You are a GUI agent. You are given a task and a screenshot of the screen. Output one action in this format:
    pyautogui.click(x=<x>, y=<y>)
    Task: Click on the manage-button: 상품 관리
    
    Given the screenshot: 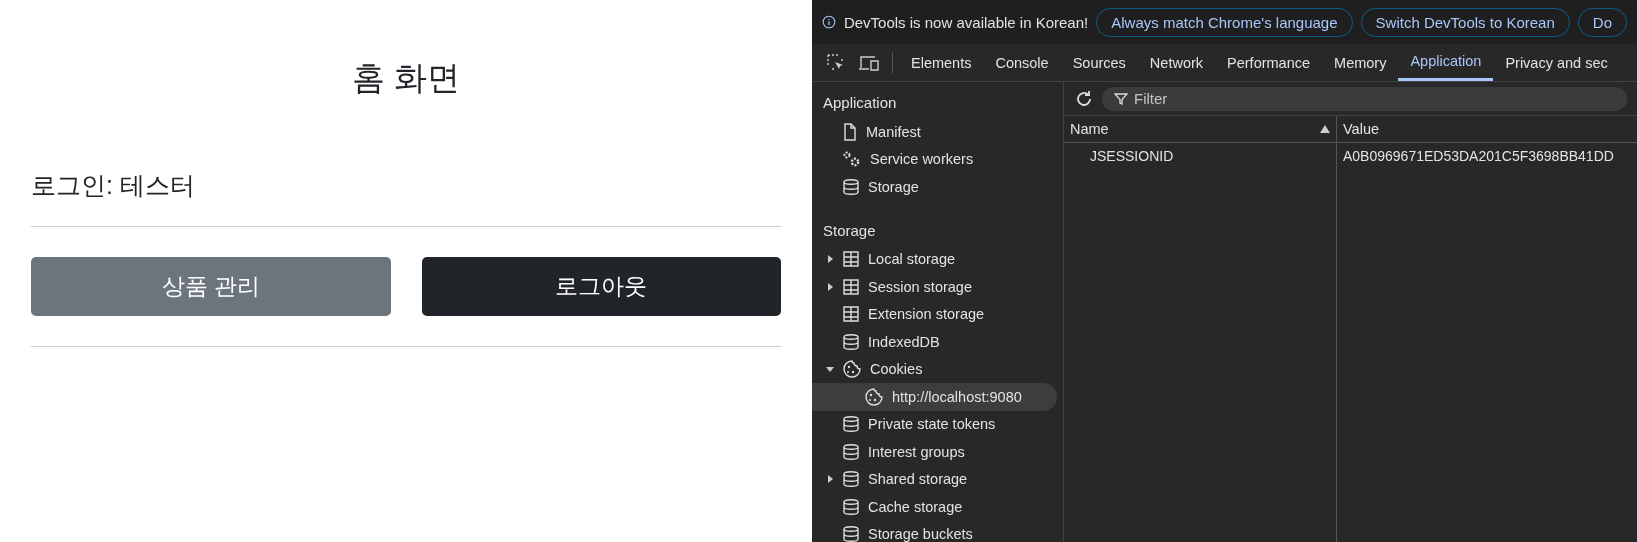 What is the action you would take?
    pyautogui.click(x=211, y=286)
    